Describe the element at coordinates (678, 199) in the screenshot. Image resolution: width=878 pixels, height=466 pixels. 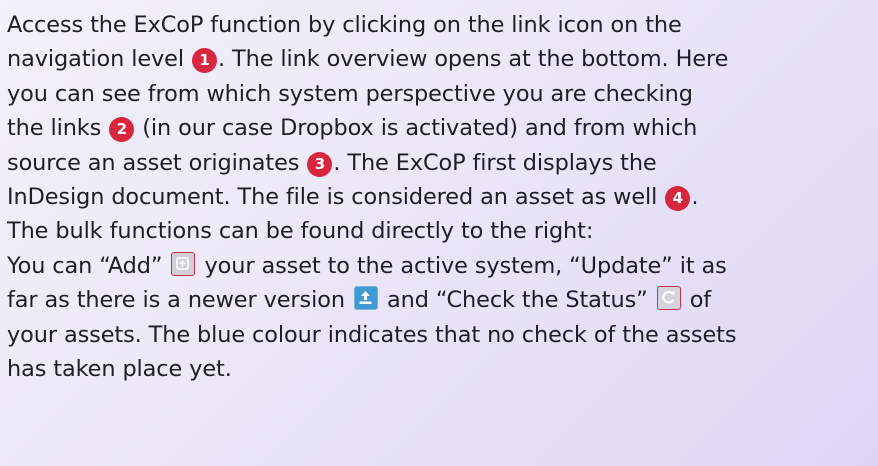
I see `callout-badge-4: 4` at that location.